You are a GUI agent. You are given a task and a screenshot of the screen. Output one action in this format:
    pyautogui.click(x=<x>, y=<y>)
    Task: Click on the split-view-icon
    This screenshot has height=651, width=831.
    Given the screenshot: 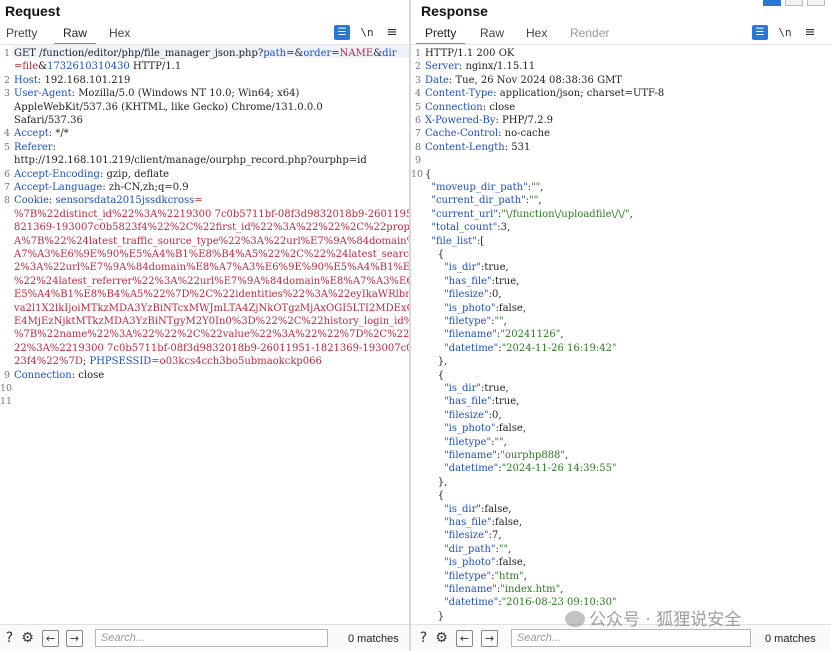 What is the action you would take?
    pyautogui.click(x=772, y=3)
    